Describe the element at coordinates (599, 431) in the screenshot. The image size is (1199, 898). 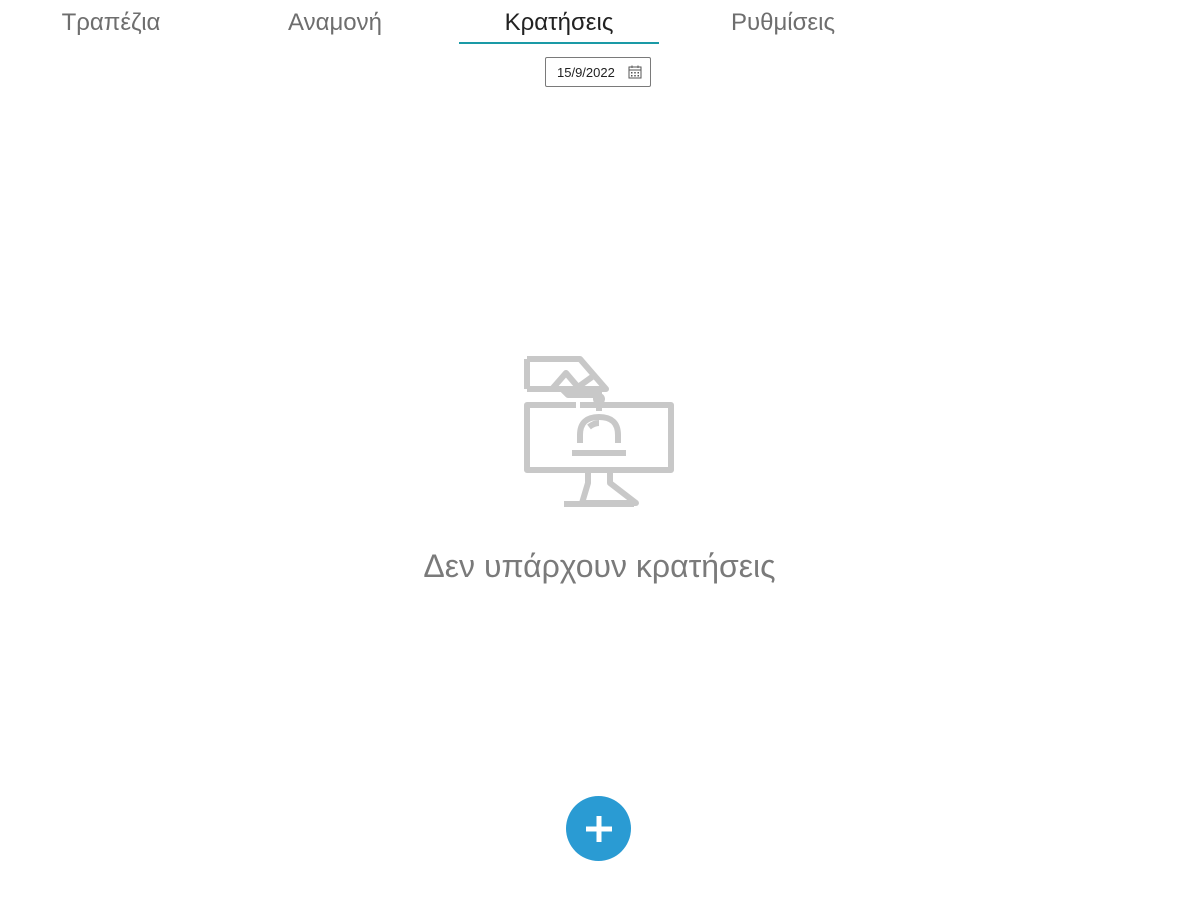
I see `reception-bell-icon` at that location.